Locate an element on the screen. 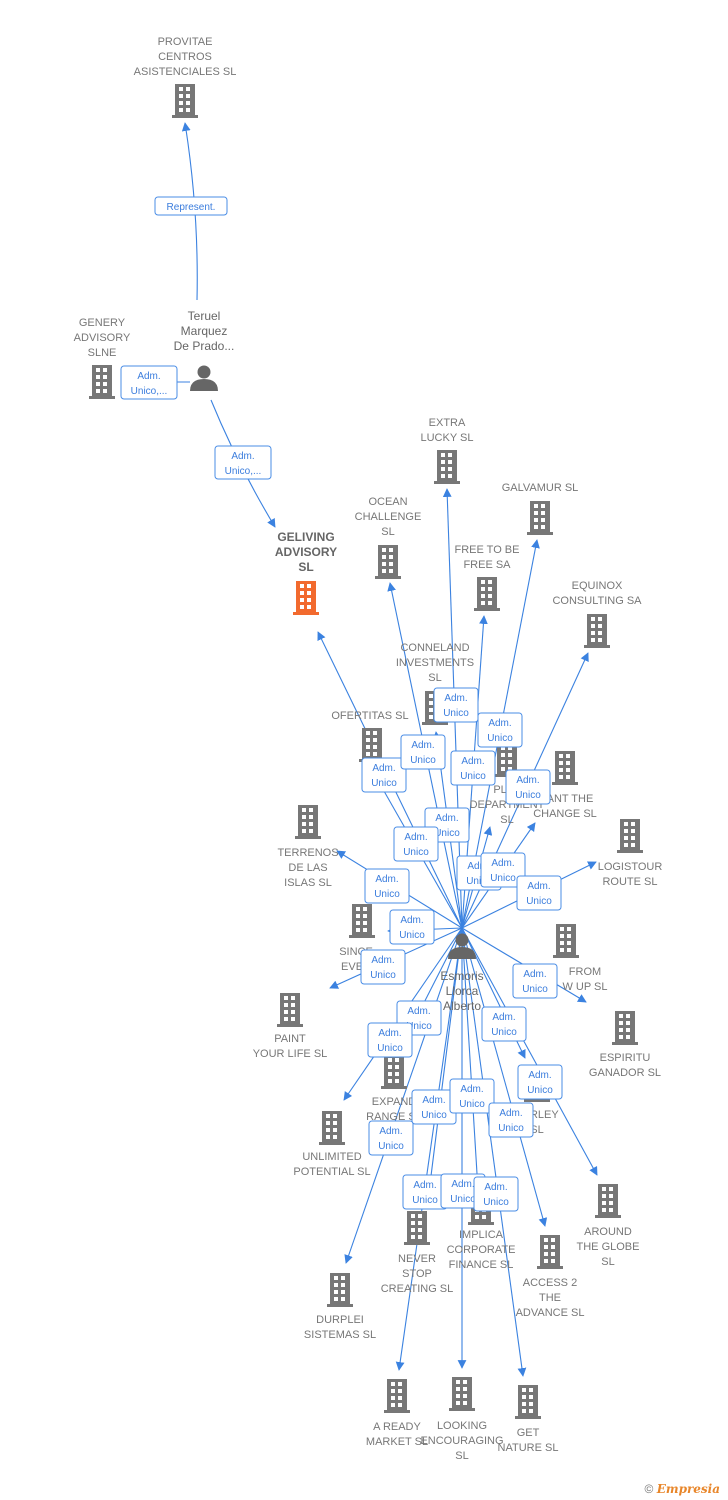 This screenshot has height=1500, width=728. person-node-esmoris: EsmorisLlorcaAlberto is located at coordinates (462, 973).